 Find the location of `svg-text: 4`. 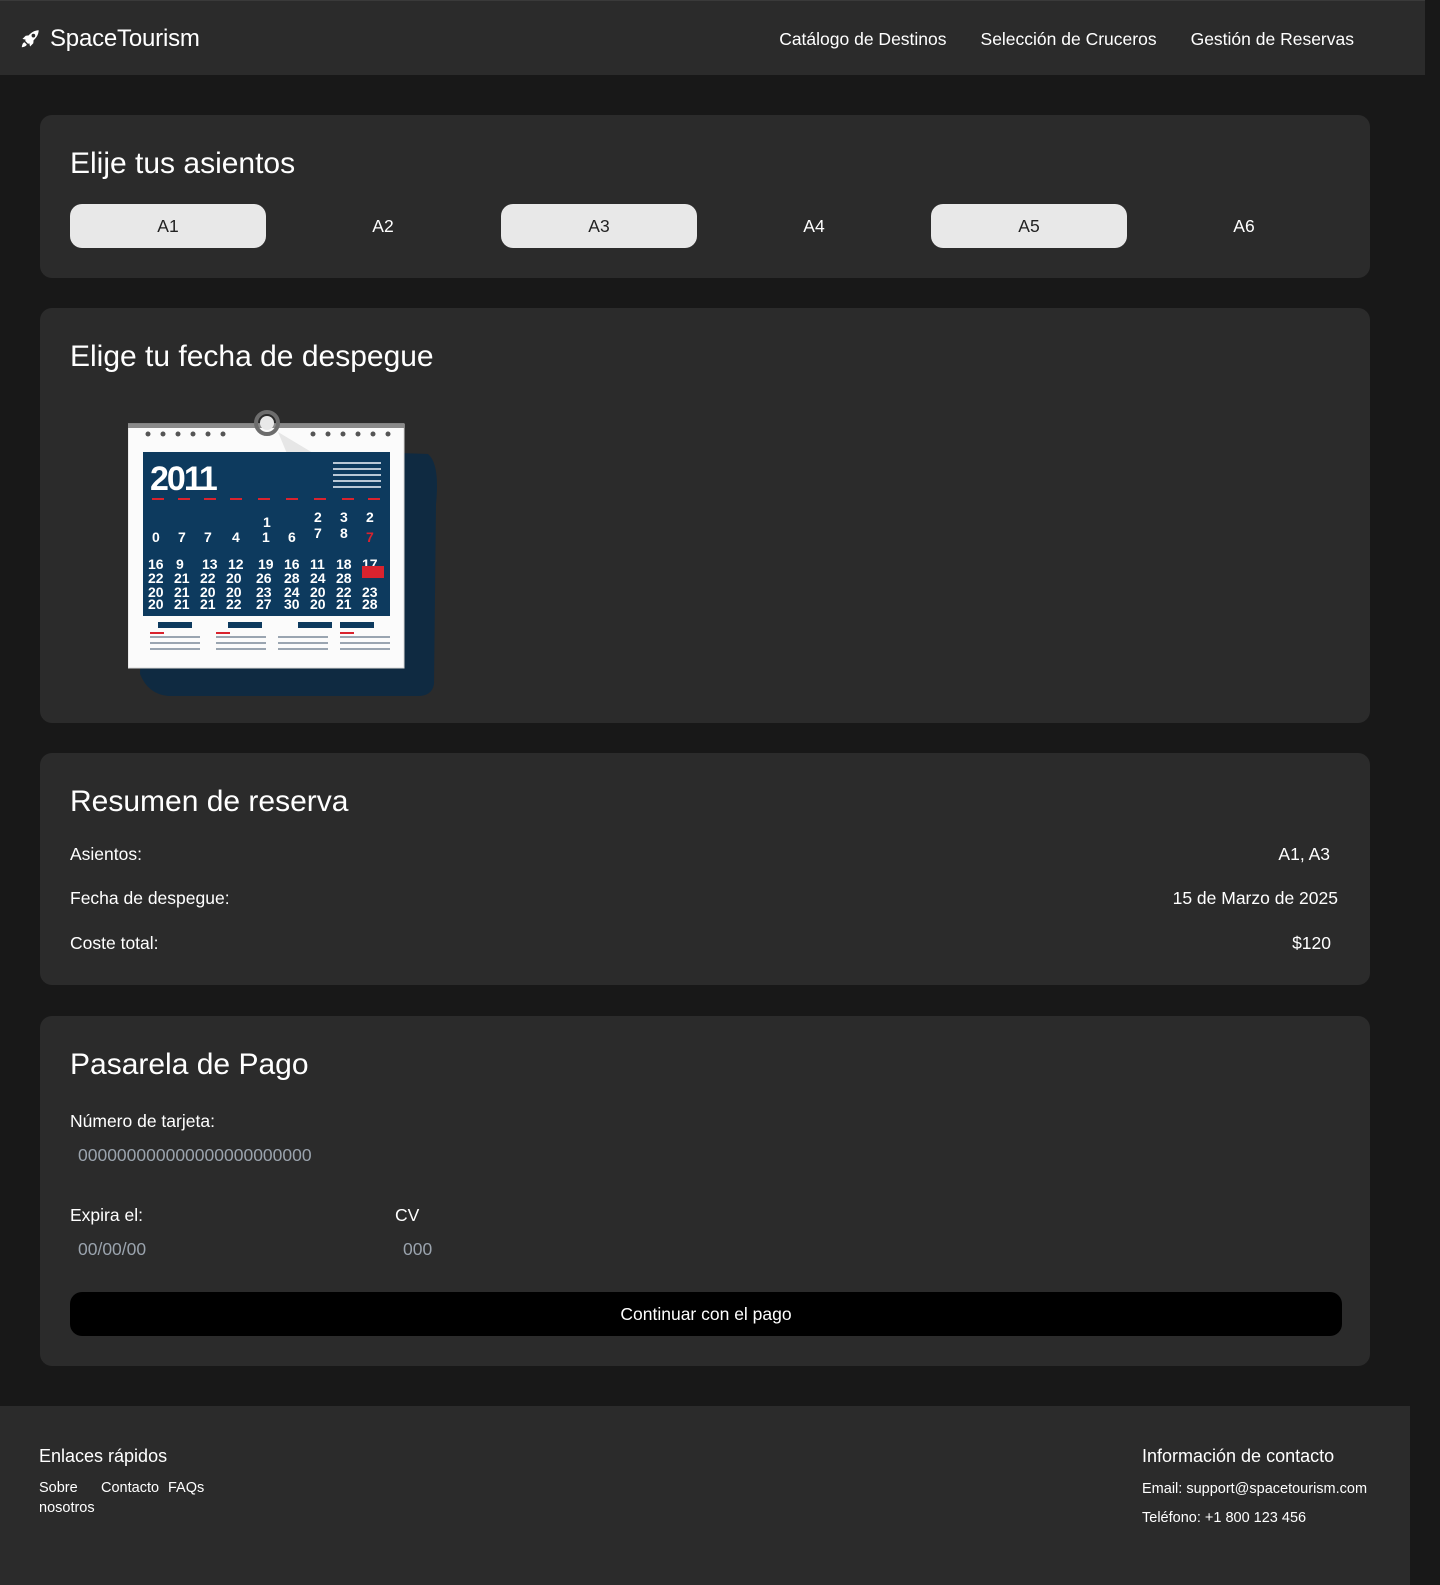

svg-text: 4 is located at coordinates (236, 537).